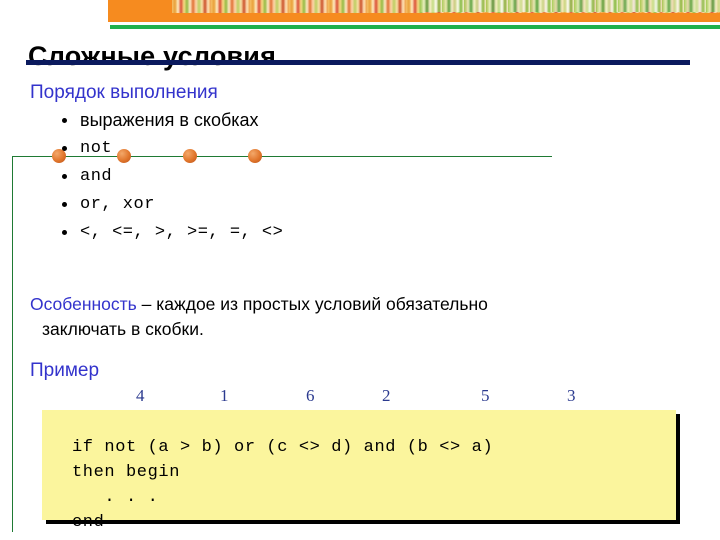 This screenshot has width=720, height=540. I want to click on list-item-label: or, xor, so click(117, 204).